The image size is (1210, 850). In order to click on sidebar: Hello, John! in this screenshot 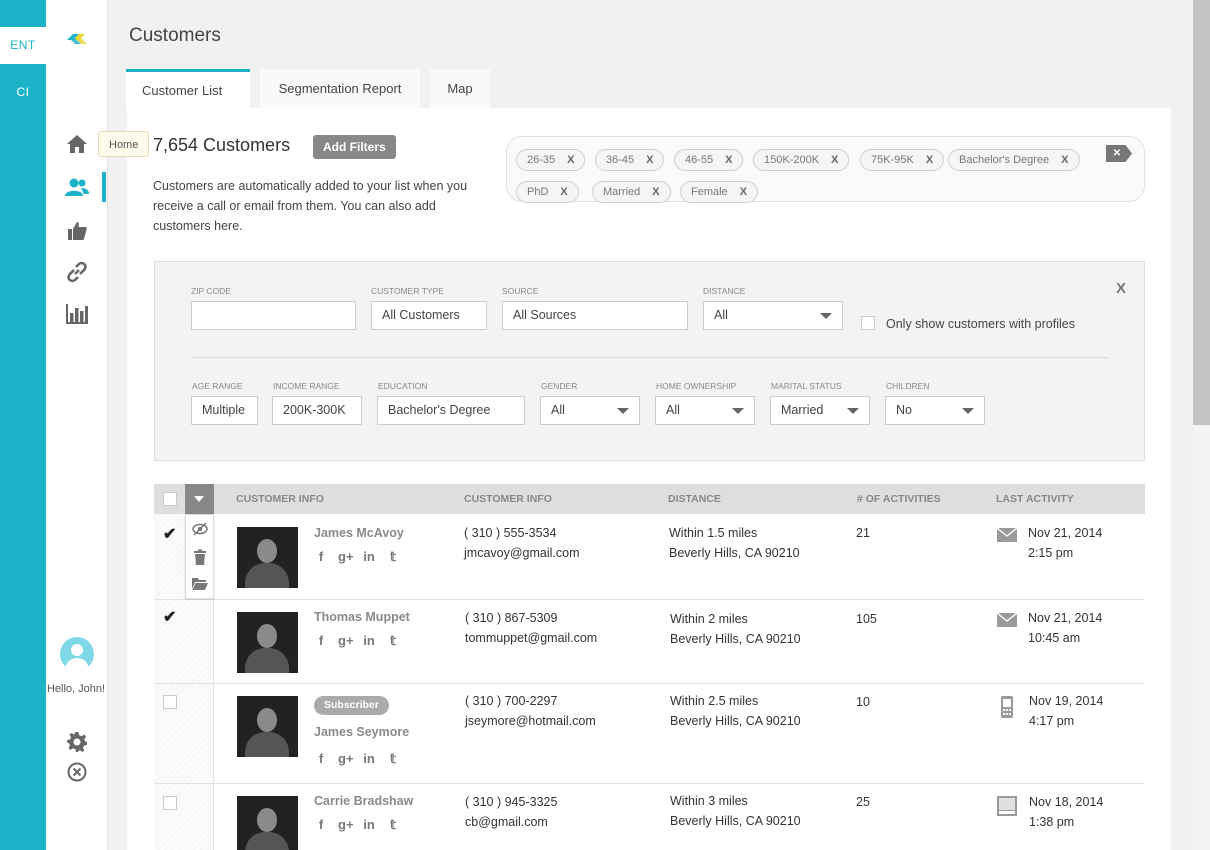, I will do `click(77, 425)`.